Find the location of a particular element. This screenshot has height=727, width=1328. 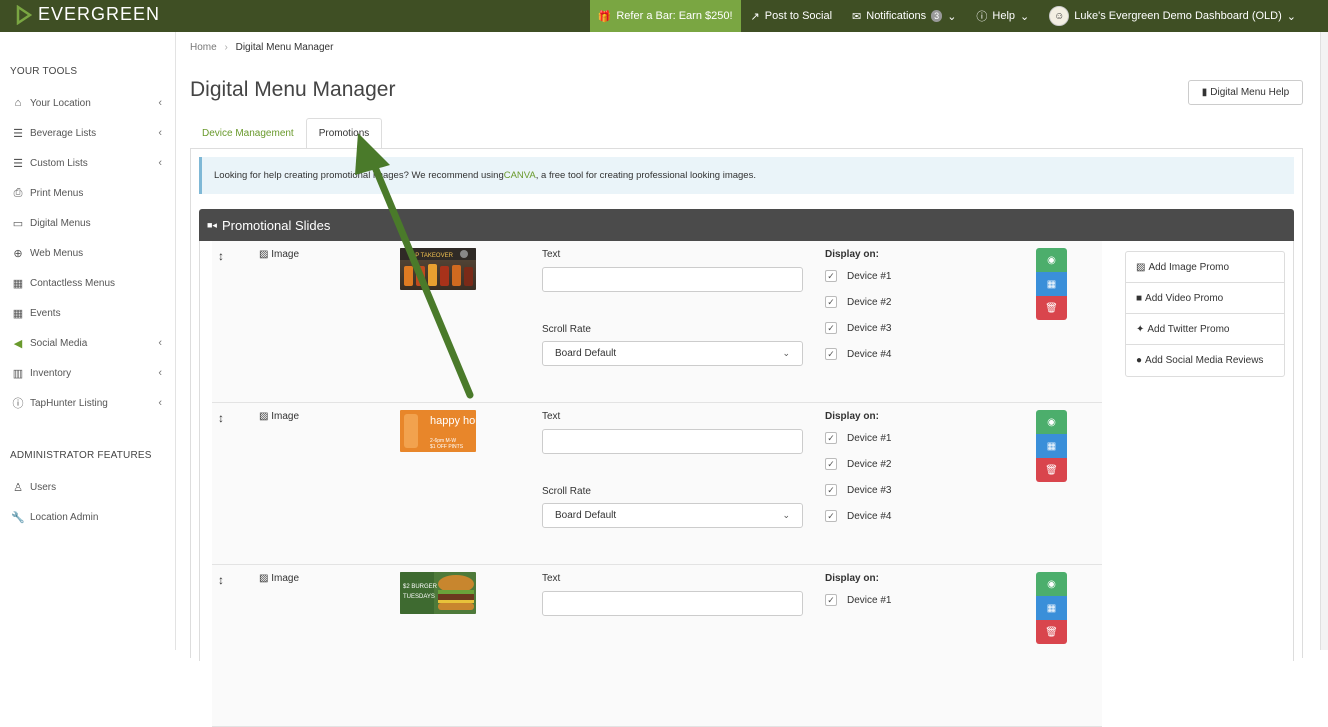

slide-thumbnail: $2 BURGER TUESDAYS is located at coordinates (438, 593).